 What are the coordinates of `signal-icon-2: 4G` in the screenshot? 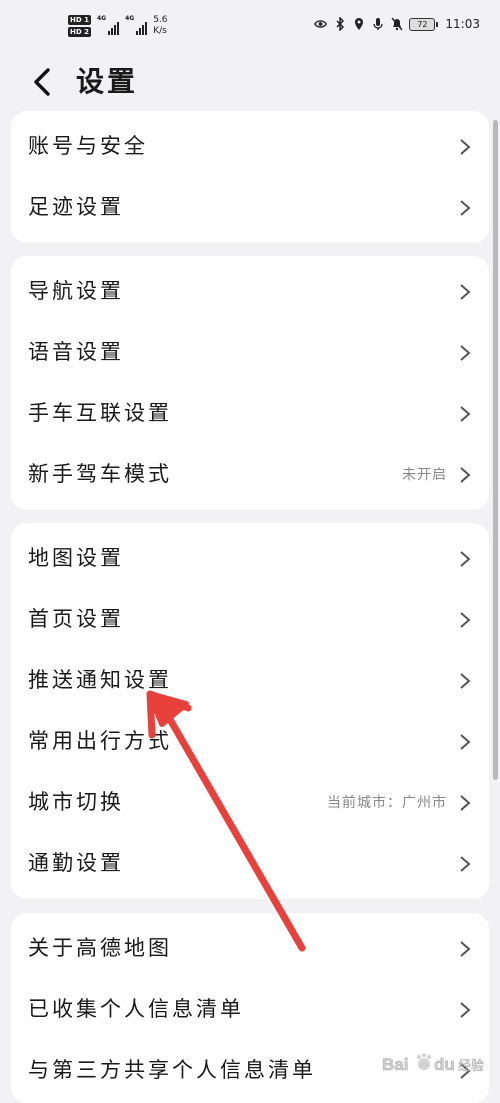 It's located at (136, 25).